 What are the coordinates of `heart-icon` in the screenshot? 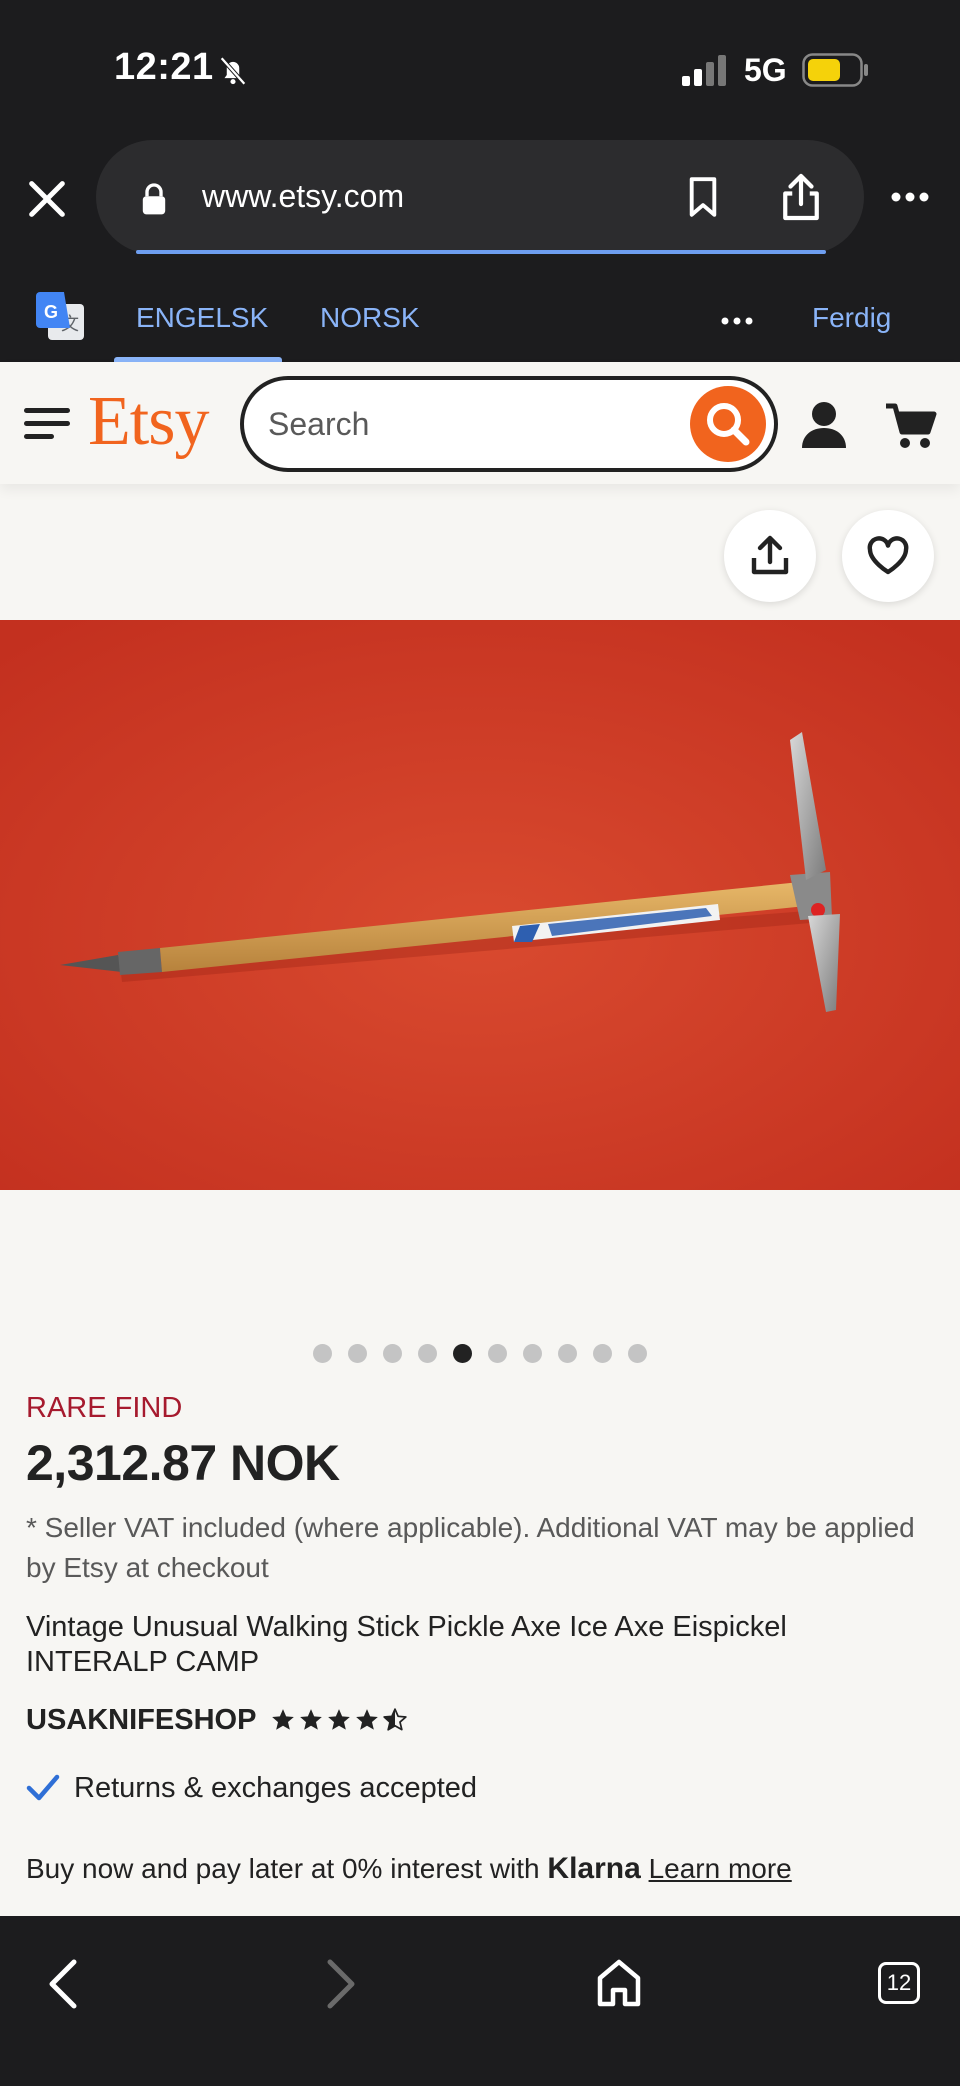 It's located at (888, 555).